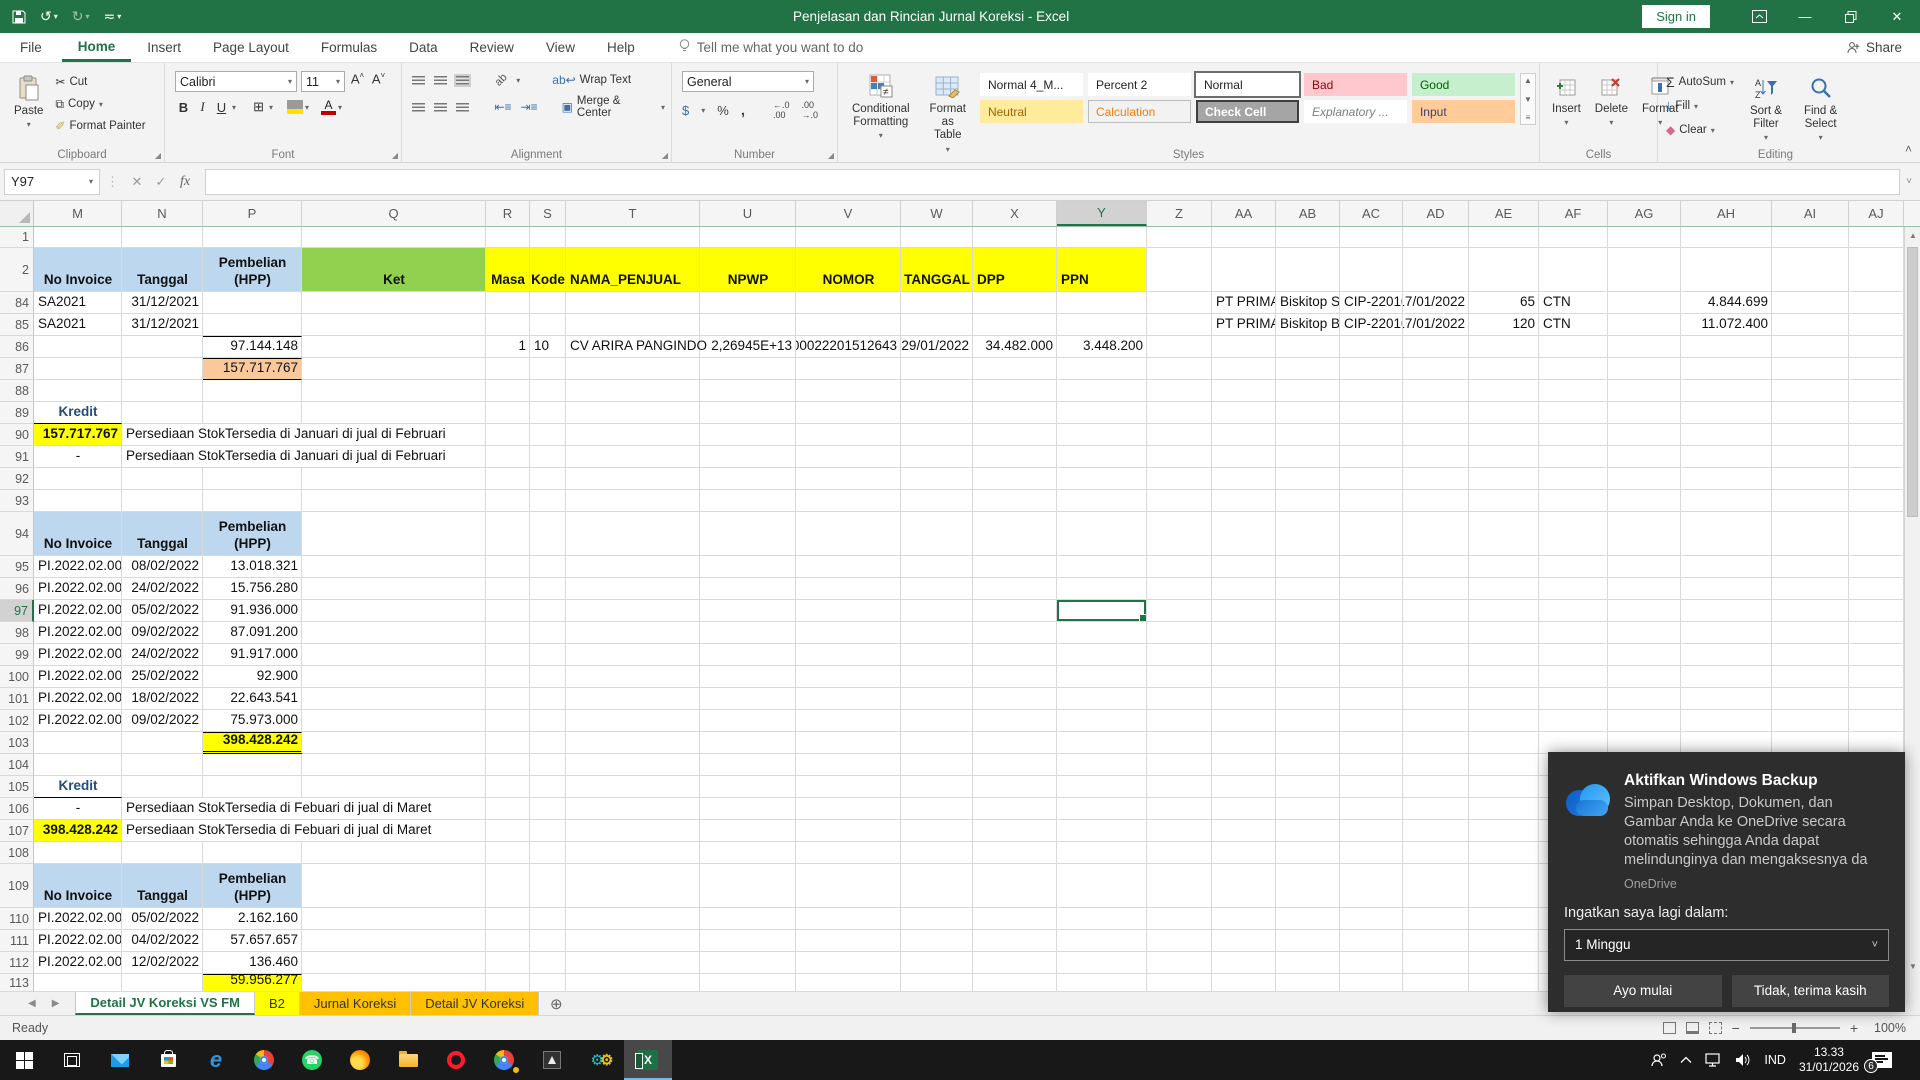 The height and width of the screenshot is (1080, 1920). Describe the element at coordinates (252, 347) in the screenshot. I see `cell-P86: 97.144.148` at that location.